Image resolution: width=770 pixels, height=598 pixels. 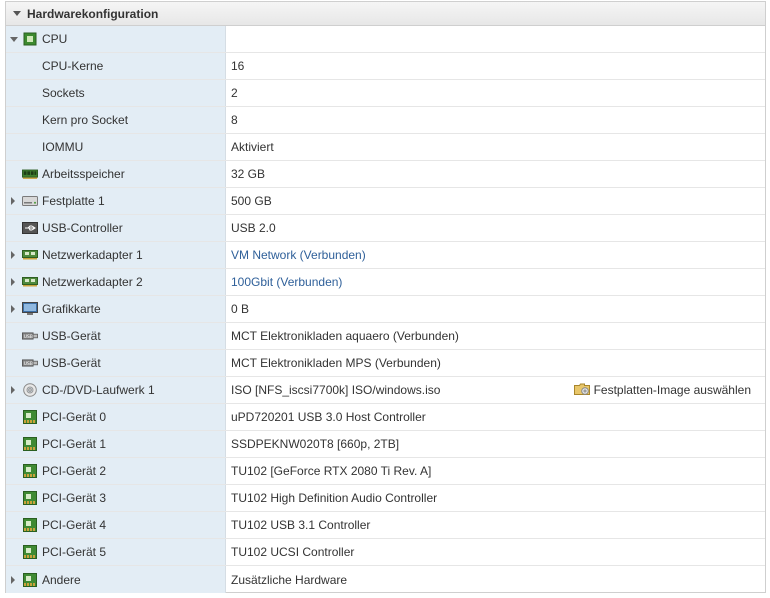 What do you see at coordinates (672, 390) in the screenshot?
I see `select-disk-image-label: Festplatten-Image auswählen` at bounding box center [672, 390].